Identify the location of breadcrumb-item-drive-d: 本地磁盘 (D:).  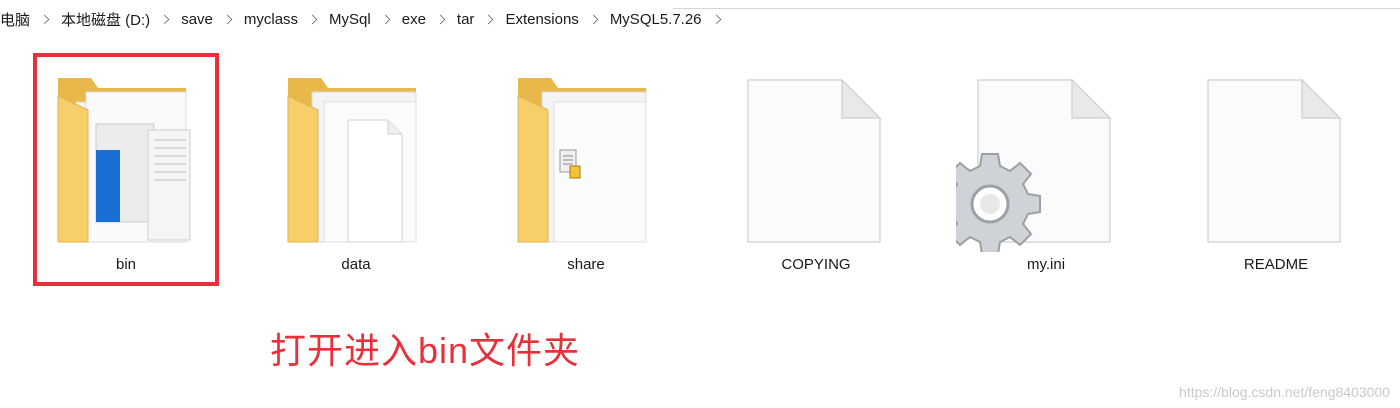
(121, 19).